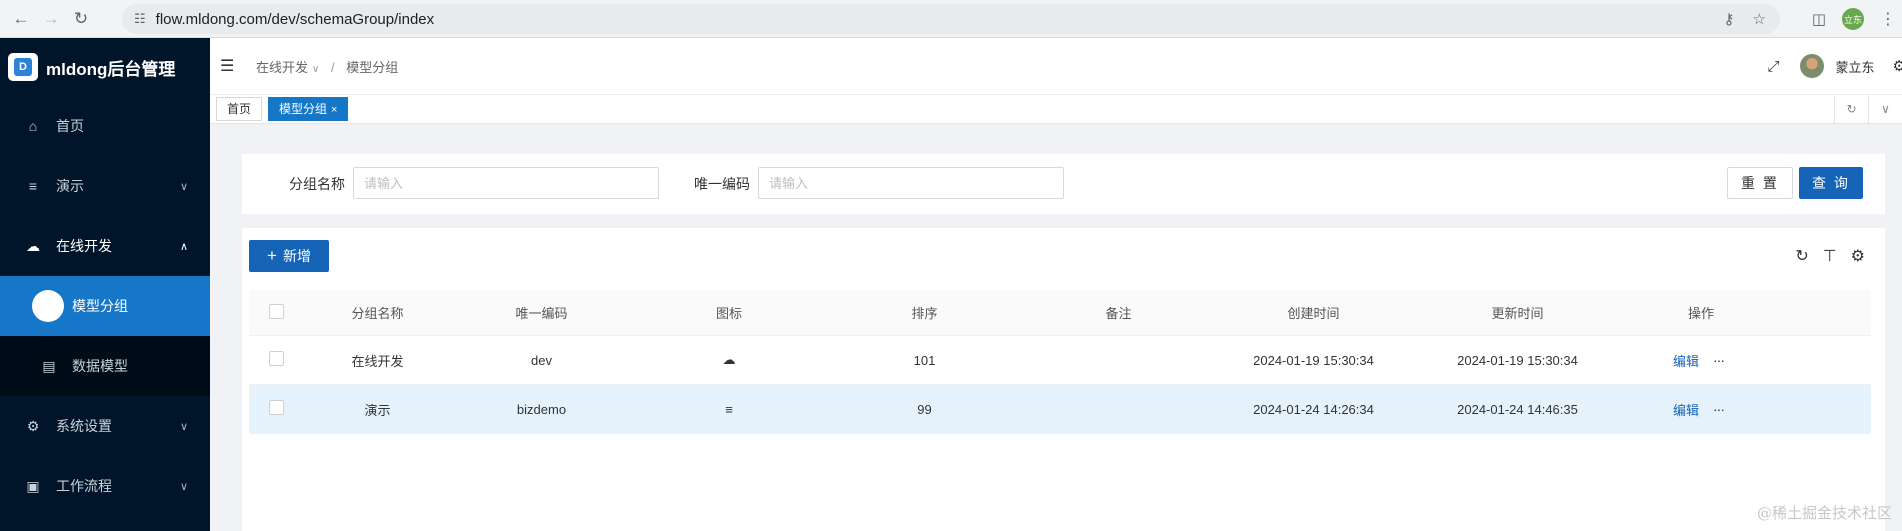 The height and width of the screenshot is (531, 1902). What do you see at coordinates (722, 184) in the screenshot?
I see `code-label: 唯一编码` at bounding box center [722, 184].